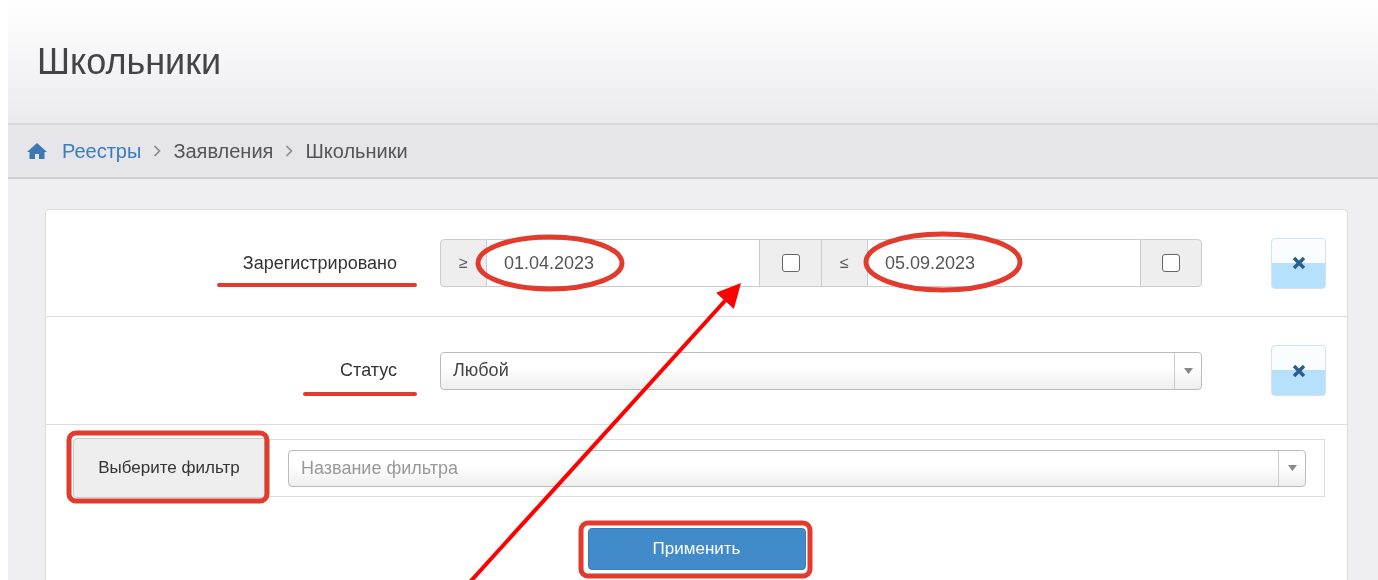 The height and width of the screenshot is (580, 1378). Describe the element at coordinates (368, 370) in the screenshot. I see `filter-label: Статус` at that location.